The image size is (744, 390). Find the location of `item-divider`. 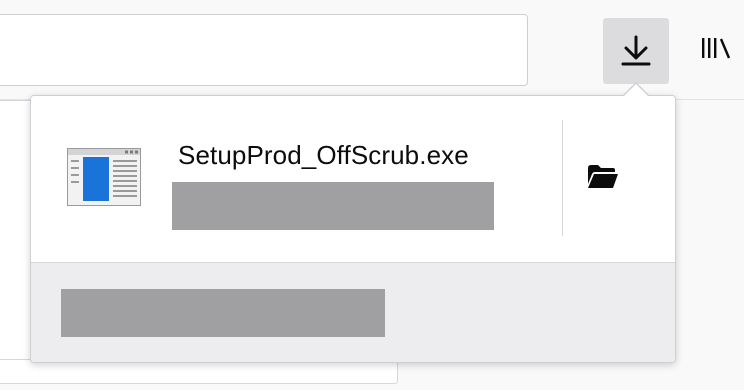

item-divider is located at coordinates (562, 178).